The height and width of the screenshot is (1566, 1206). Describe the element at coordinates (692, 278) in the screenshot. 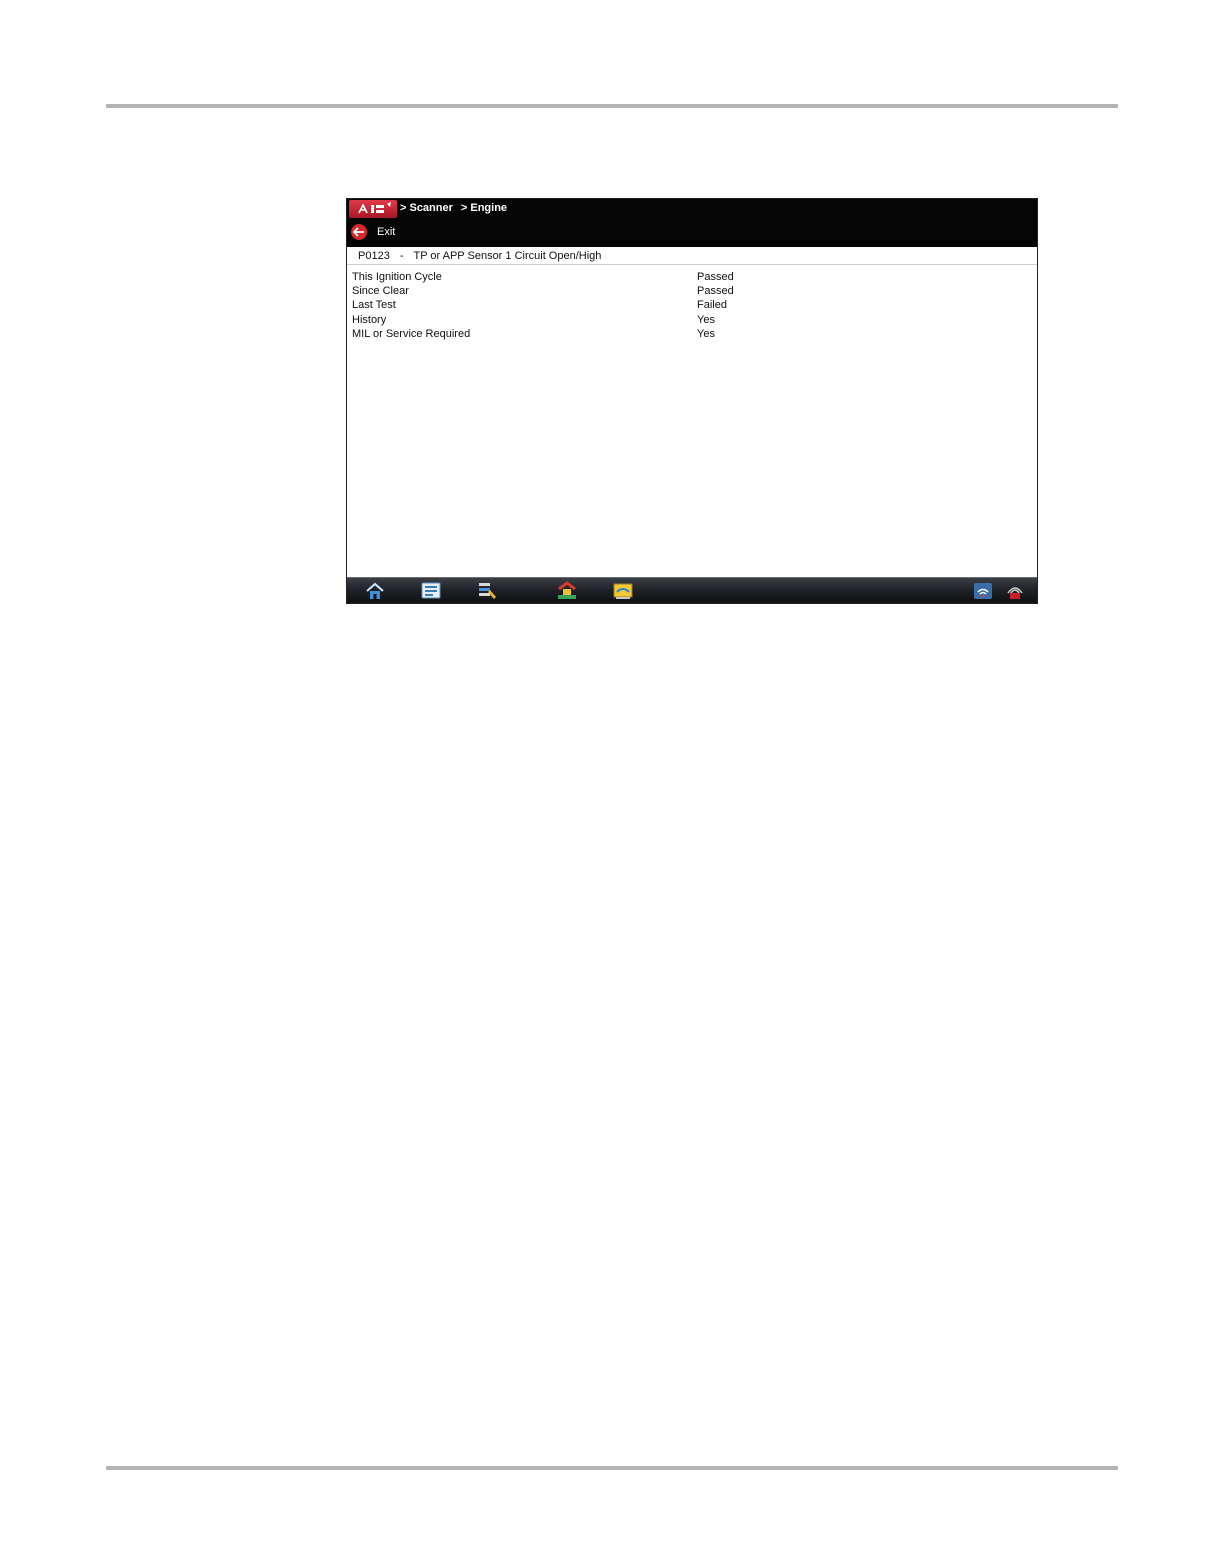

I see `status-row: This Ignition Cycle Passed` at that location.